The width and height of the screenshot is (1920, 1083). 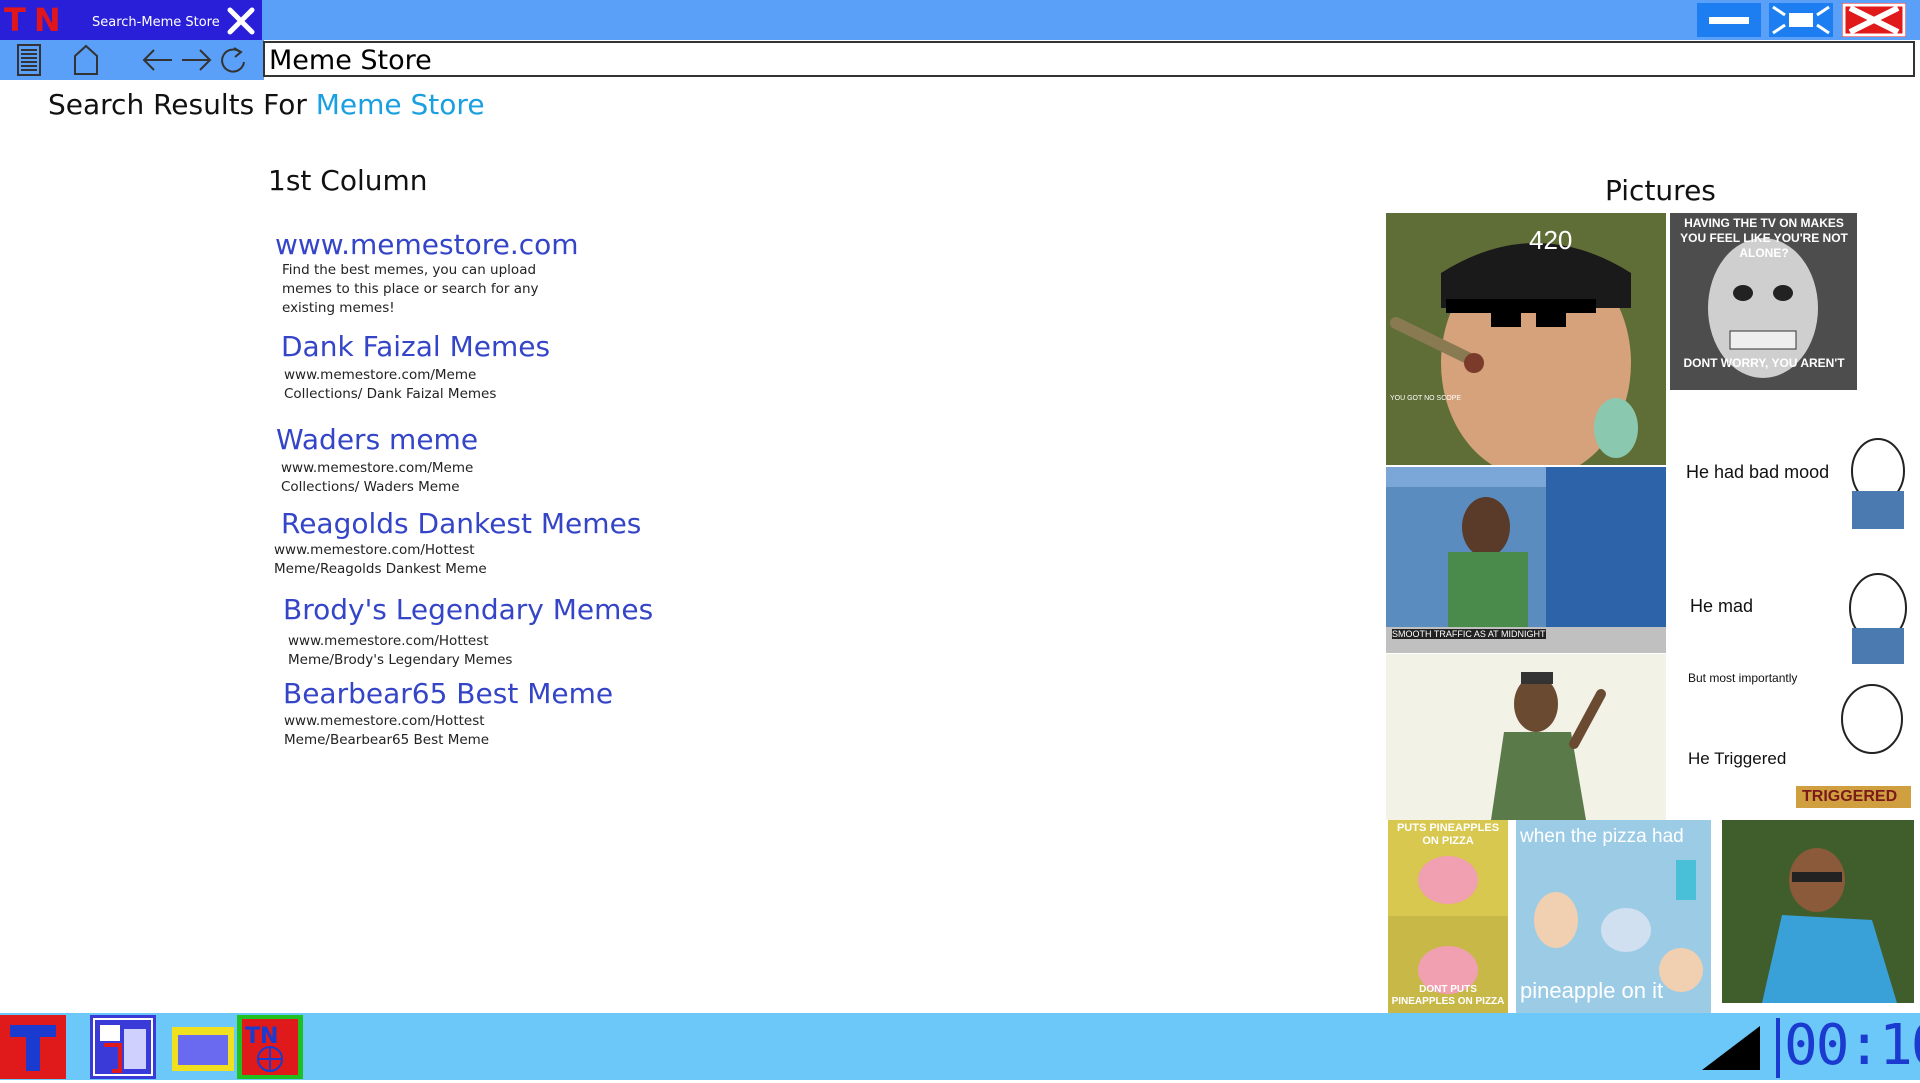 What do you see at coordinates (1469, 634) in the screenshot?
I see `meme-news-ticker: SMOOTH TRAFFIC AS AT MIDNIGHT` at bounding box center [1469, 634].